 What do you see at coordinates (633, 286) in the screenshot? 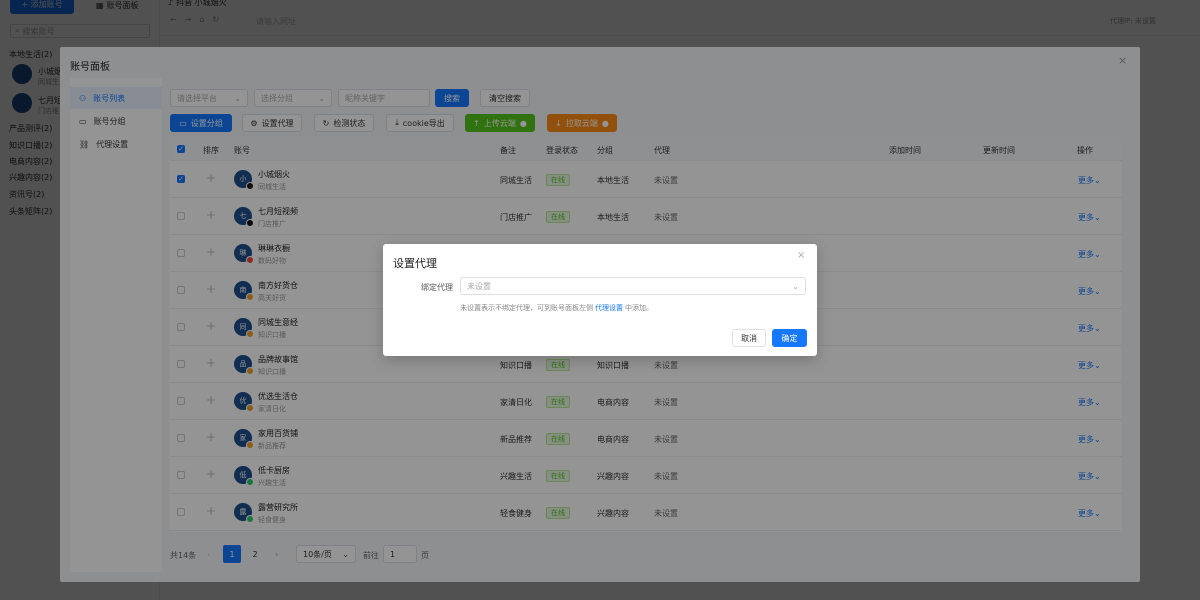
I see `proxy-select: 未设置 ⌄` at bounding box center [633, 286].